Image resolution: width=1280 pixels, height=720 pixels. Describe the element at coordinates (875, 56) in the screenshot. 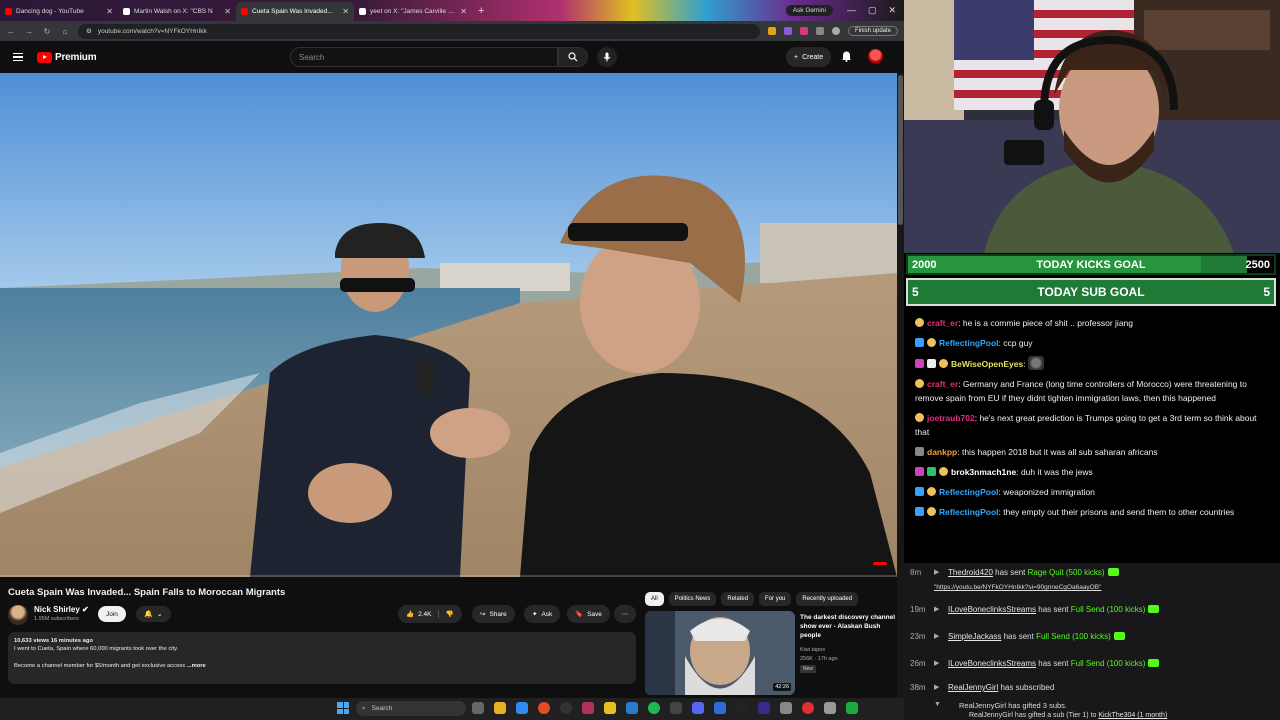

I see `account-avatar` at that location.